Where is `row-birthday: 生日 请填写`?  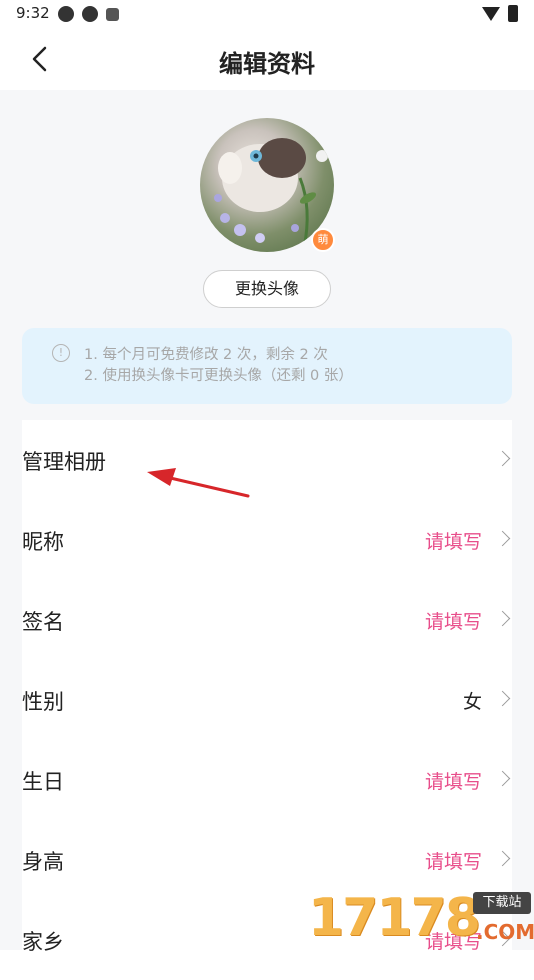 row-birthday: 生日 请填写 is located at coordinates (267, 780).